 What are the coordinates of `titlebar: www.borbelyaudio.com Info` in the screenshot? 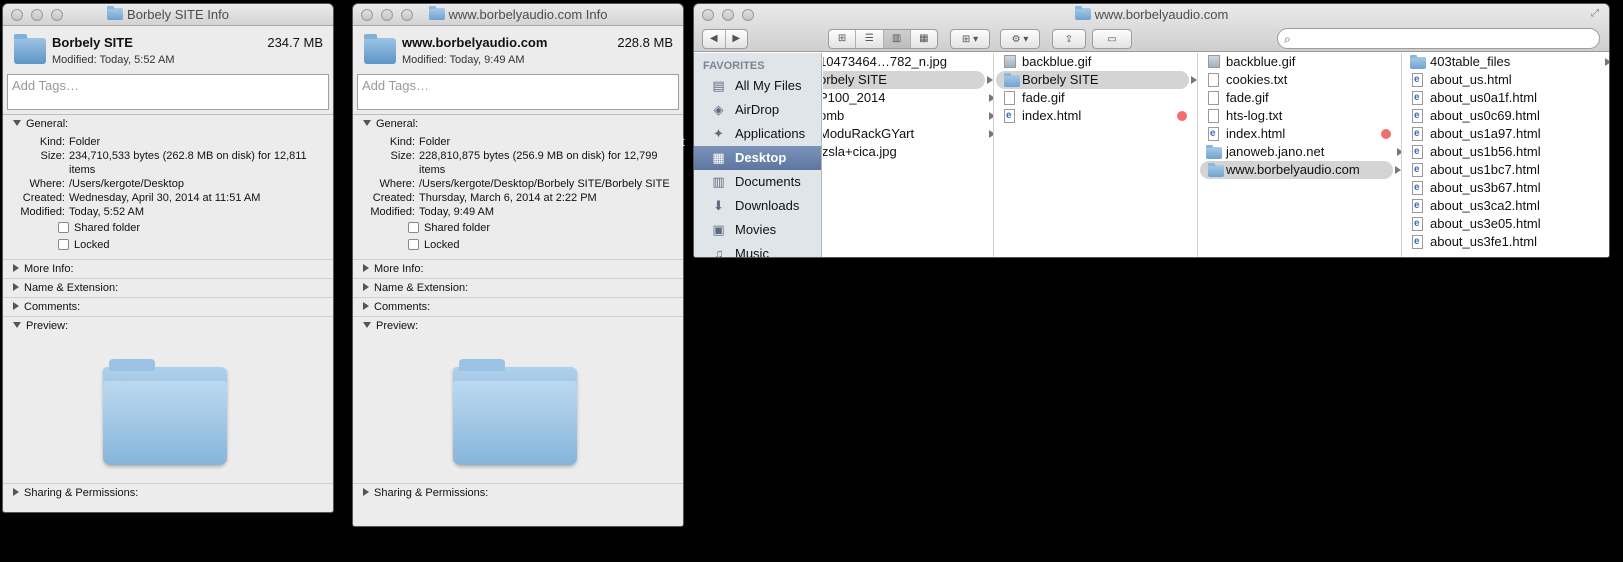 It's located at (518, 15).